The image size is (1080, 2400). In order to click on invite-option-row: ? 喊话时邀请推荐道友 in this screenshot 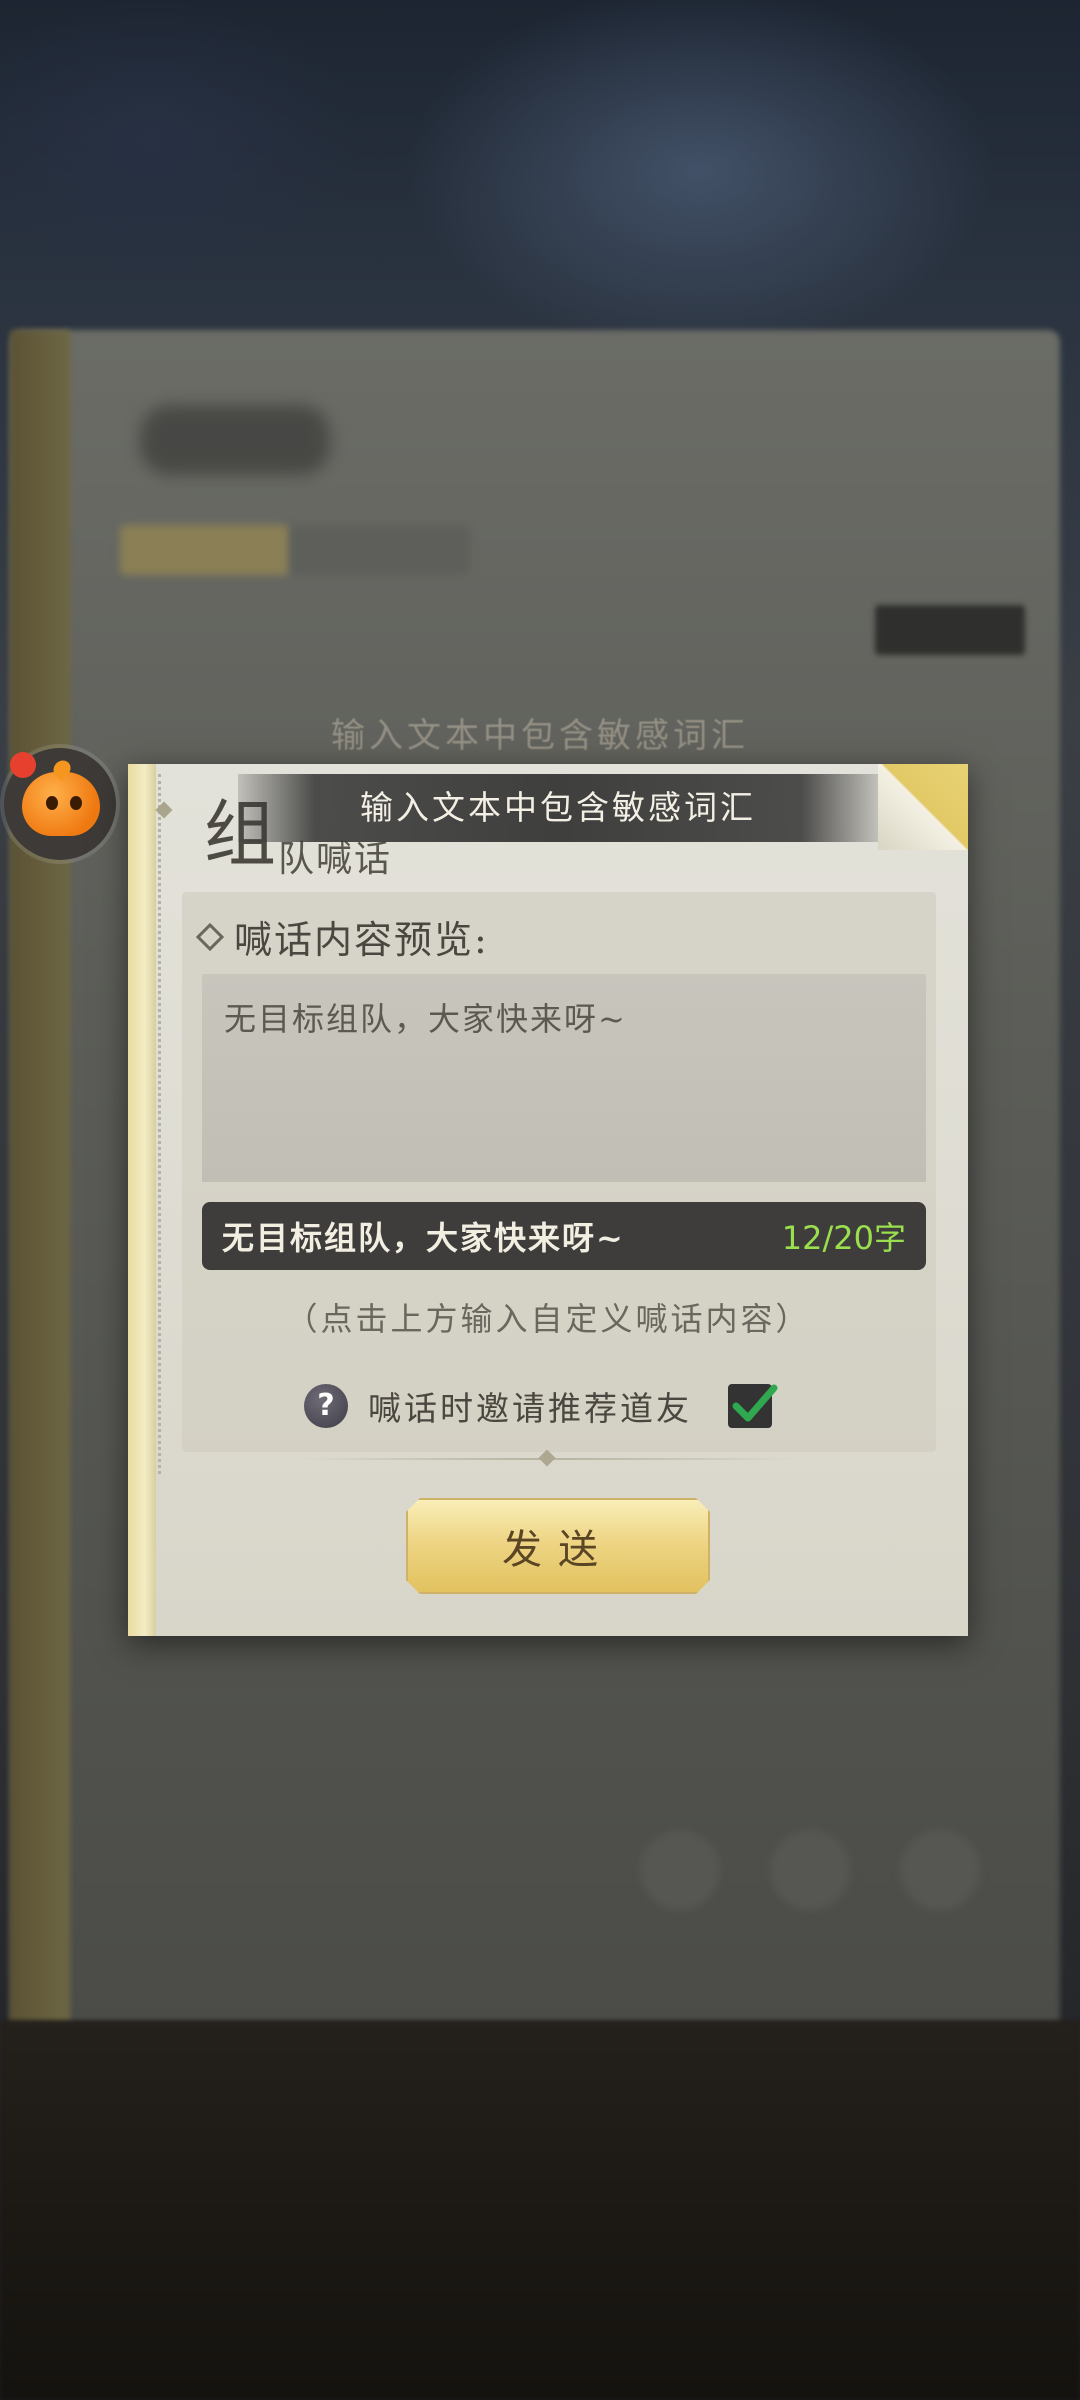, I will do `click(541, 1406)`.